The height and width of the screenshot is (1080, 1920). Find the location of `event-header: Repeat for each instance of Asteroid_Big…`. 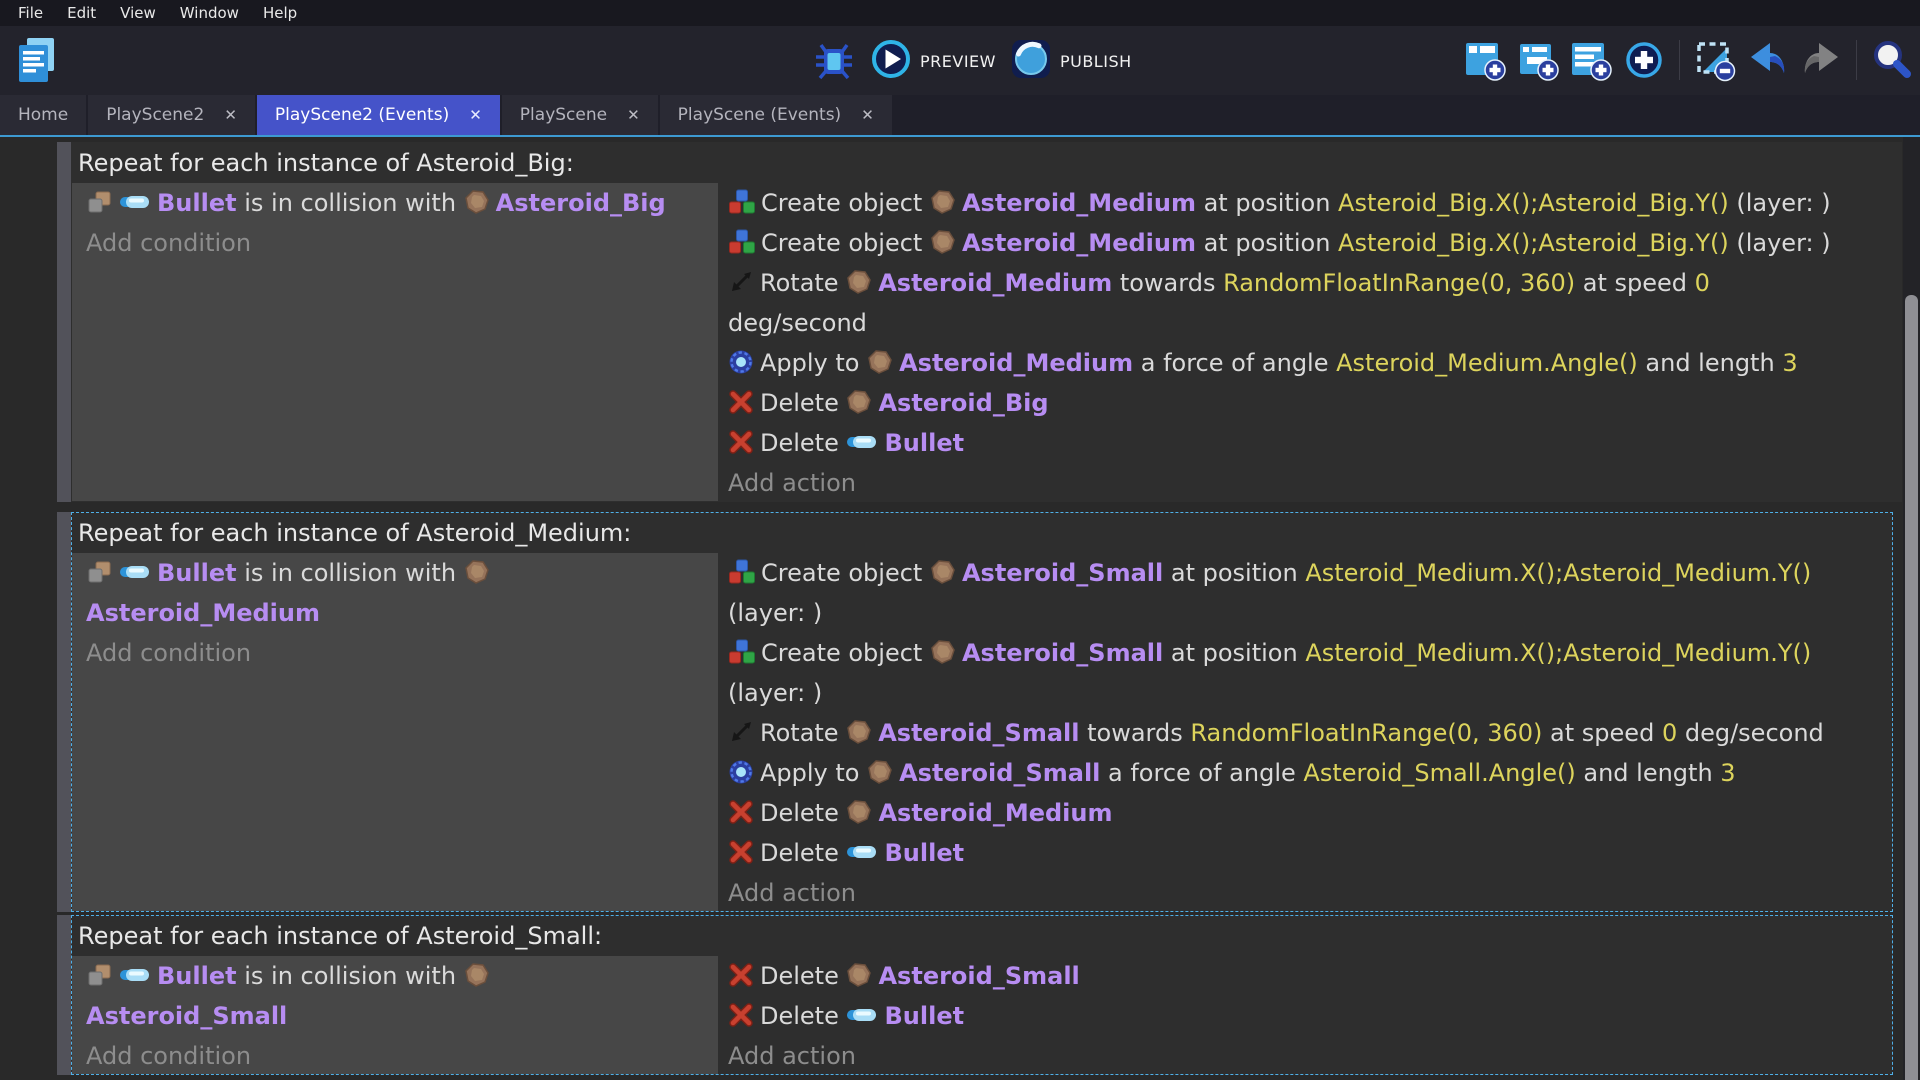

event-header: Repeat for each instance of Asteroid_Big… is located at coordinates (986, 163).